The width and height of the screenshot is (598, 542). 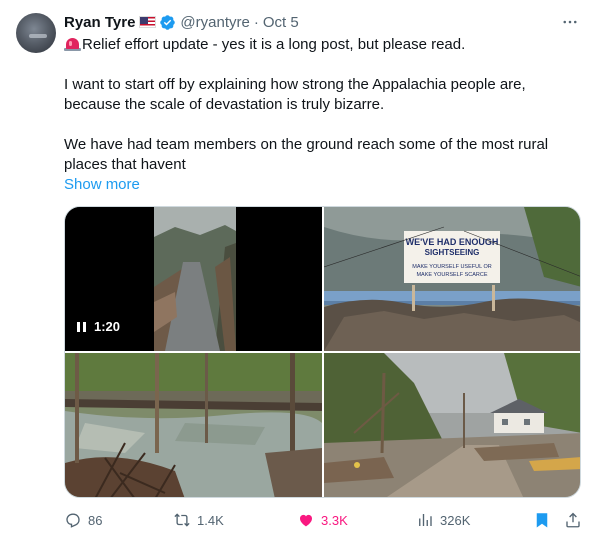 What do you see at coordinates (281, 22) in the screenshot?
I see `post-date: Oct 5` at bounding box center [281, 22].